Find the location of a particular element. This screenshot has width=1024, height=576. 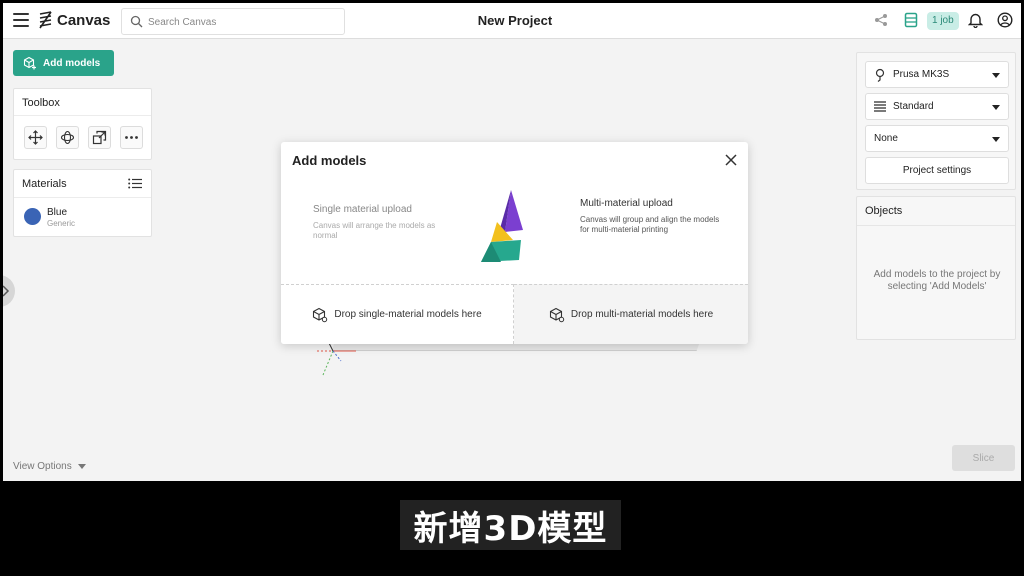

toolbox-panel: Toolbox is located at coordinates (82, 124).